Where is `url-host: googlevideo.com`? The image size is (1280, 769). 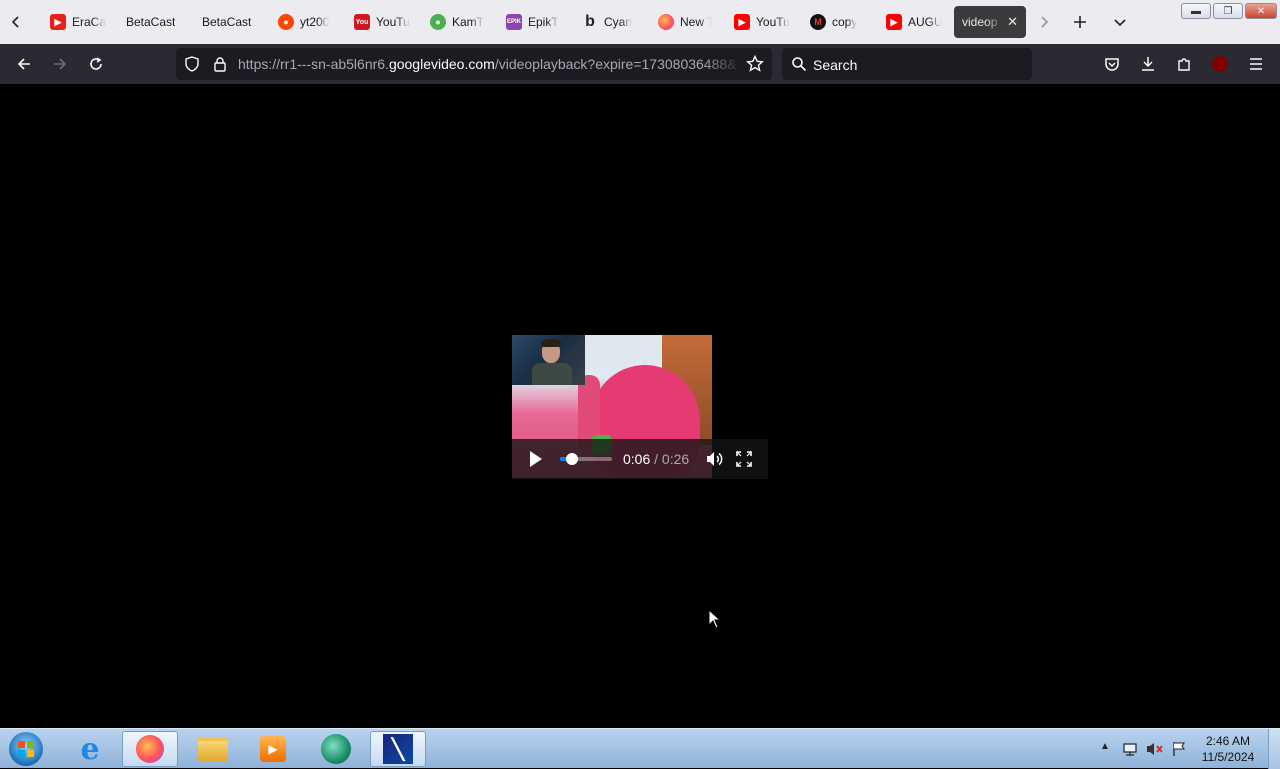 url-host: googlevideo.com is located at coordinates (441, 64).